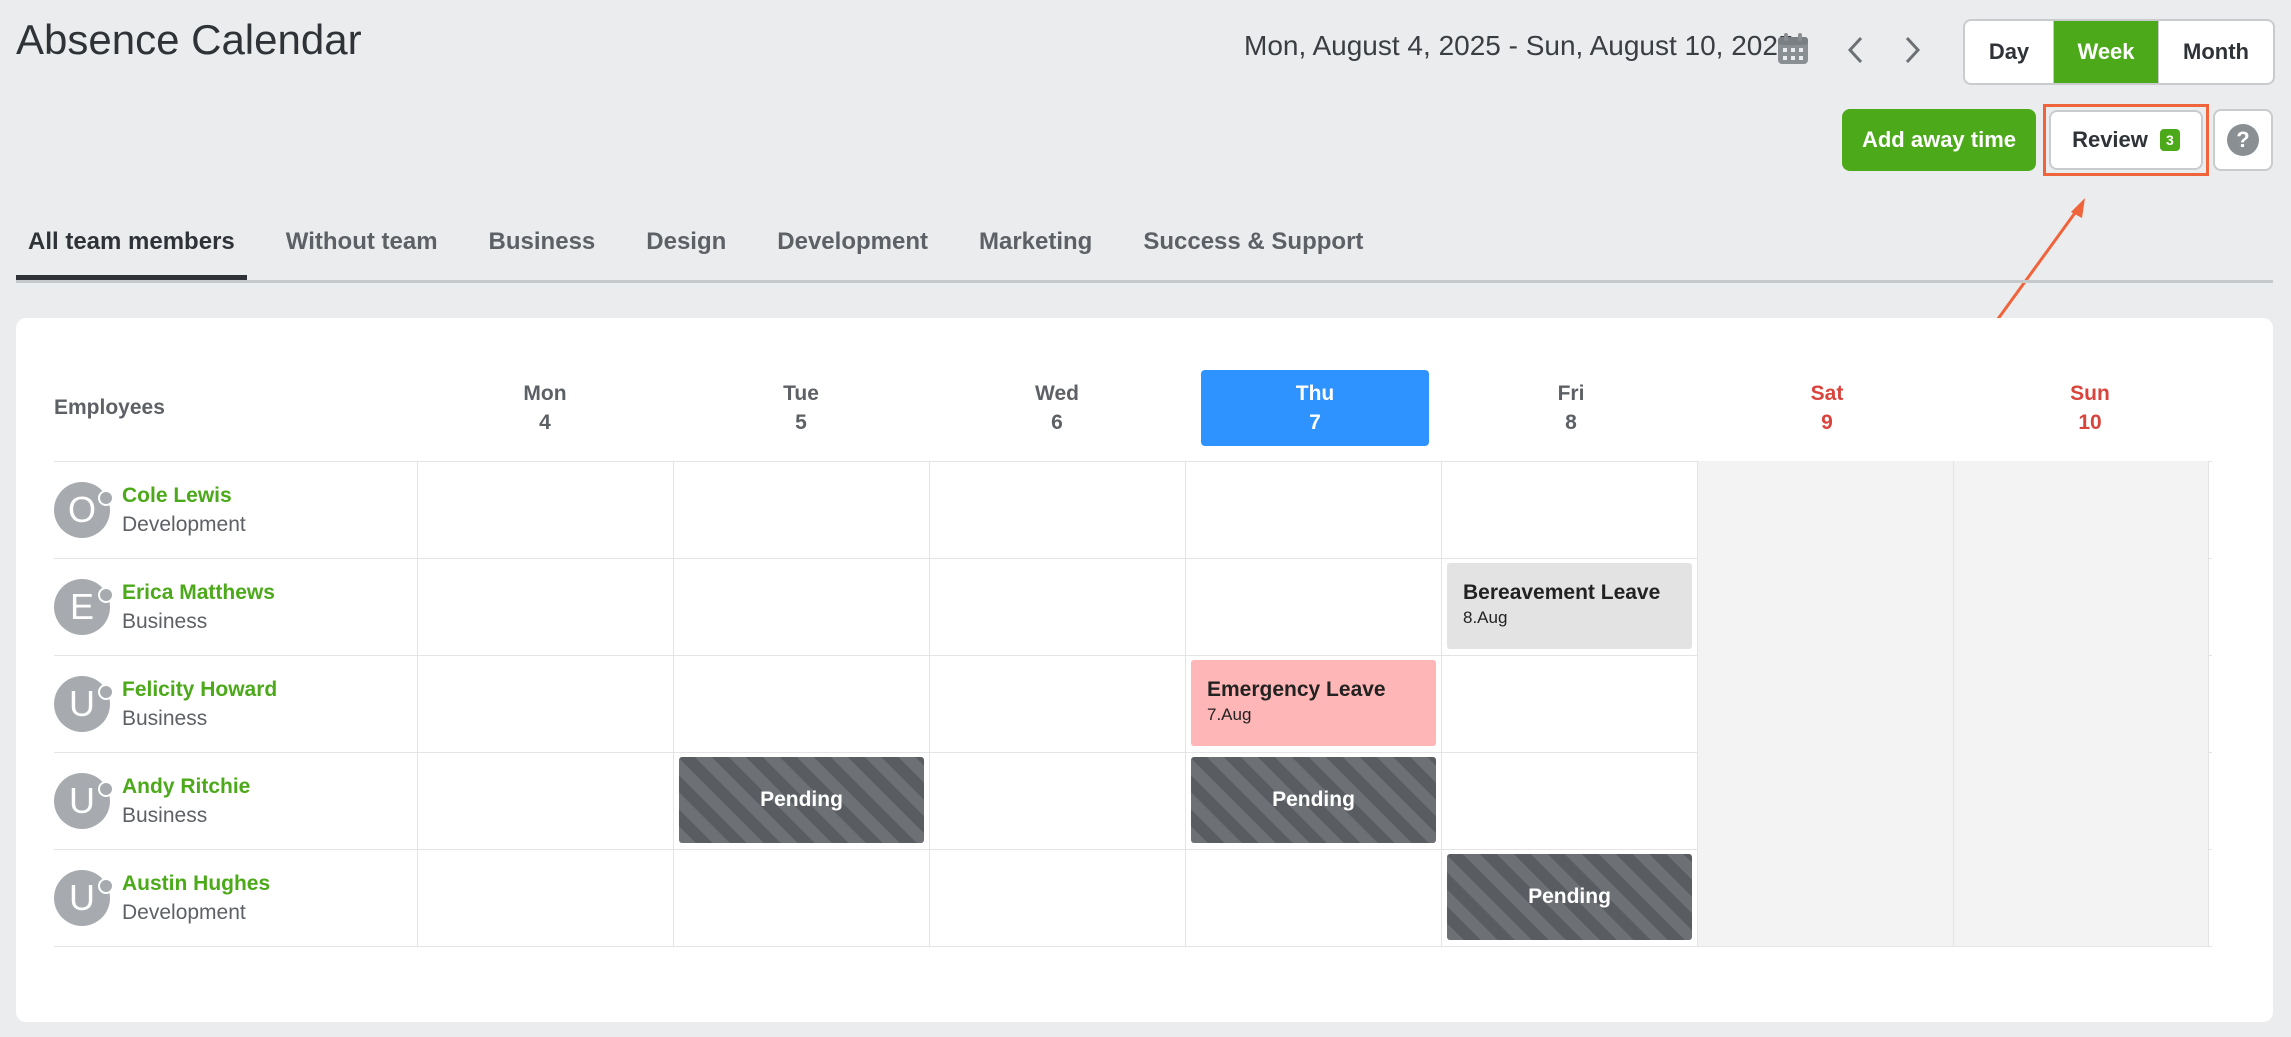 This screenshot has height=1037, width=2291. I want to click on emergency-leave-event: Emergency Leave 7.Aug, so click(1313, 703).